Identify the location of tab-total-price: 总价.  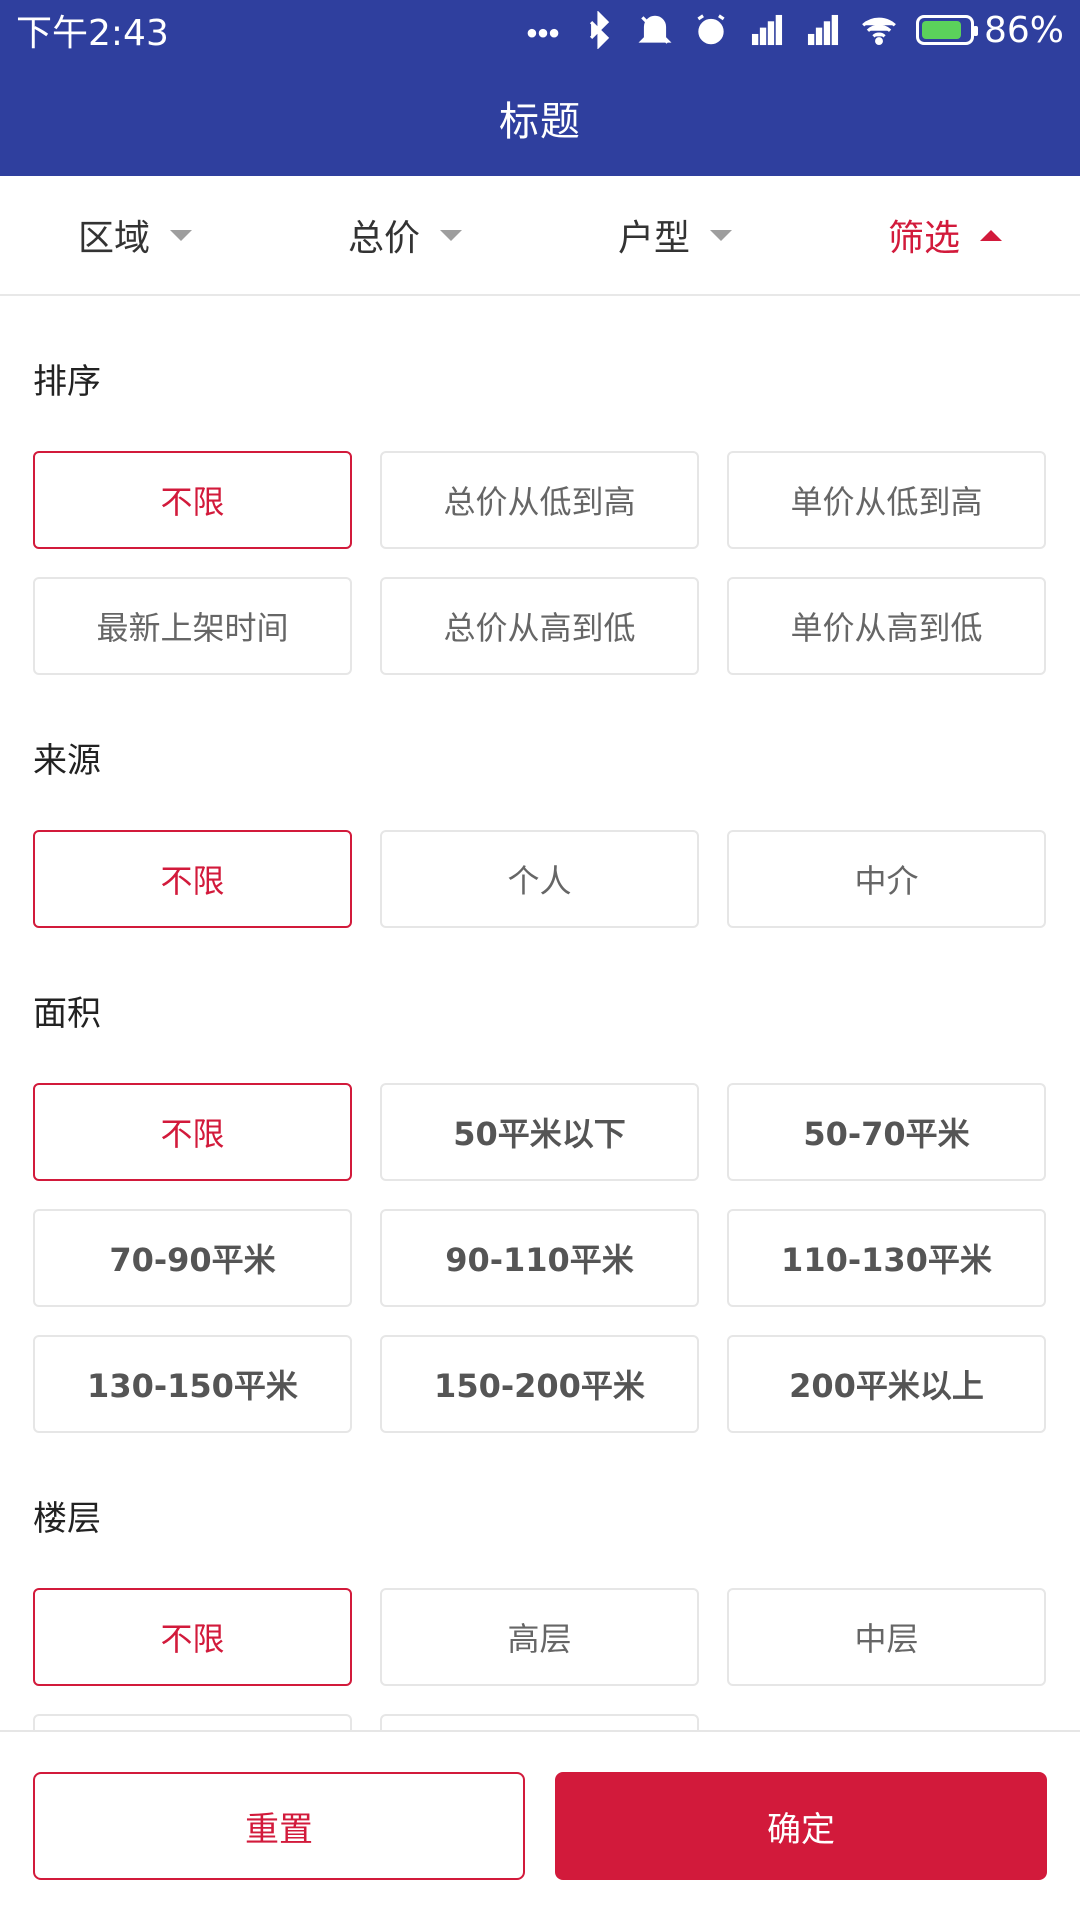
(405, 235).